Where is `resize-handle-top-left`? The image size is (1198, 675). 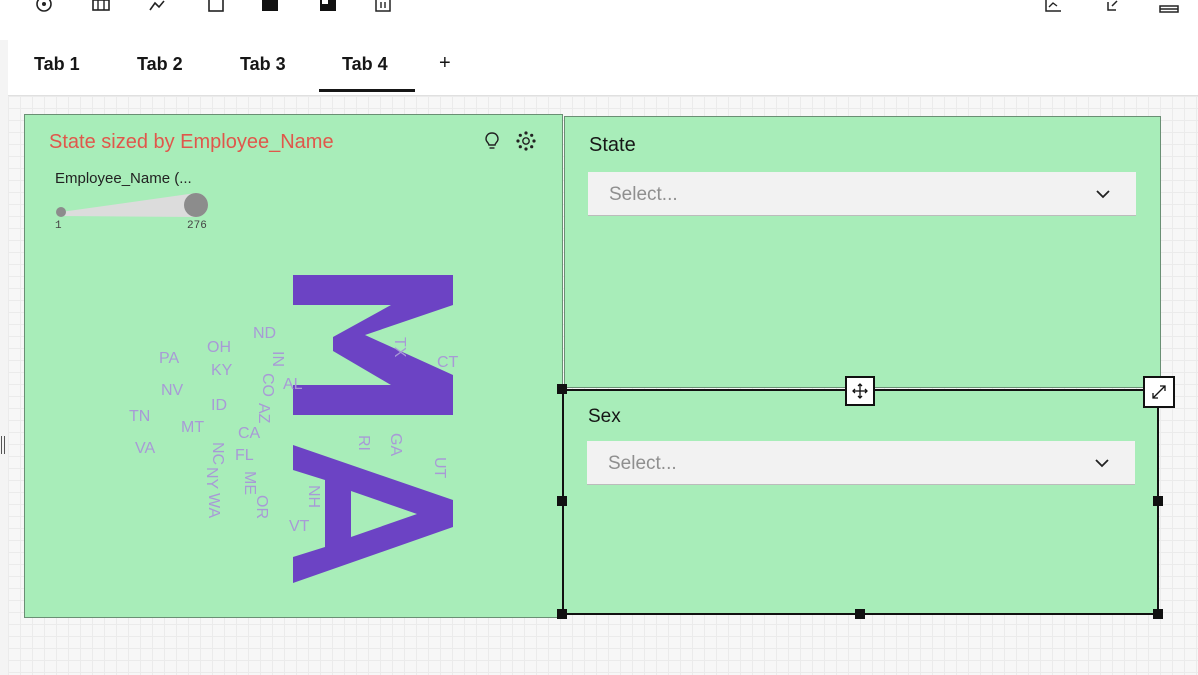 resize-handle-top-left is located at coordinates (562, 389).